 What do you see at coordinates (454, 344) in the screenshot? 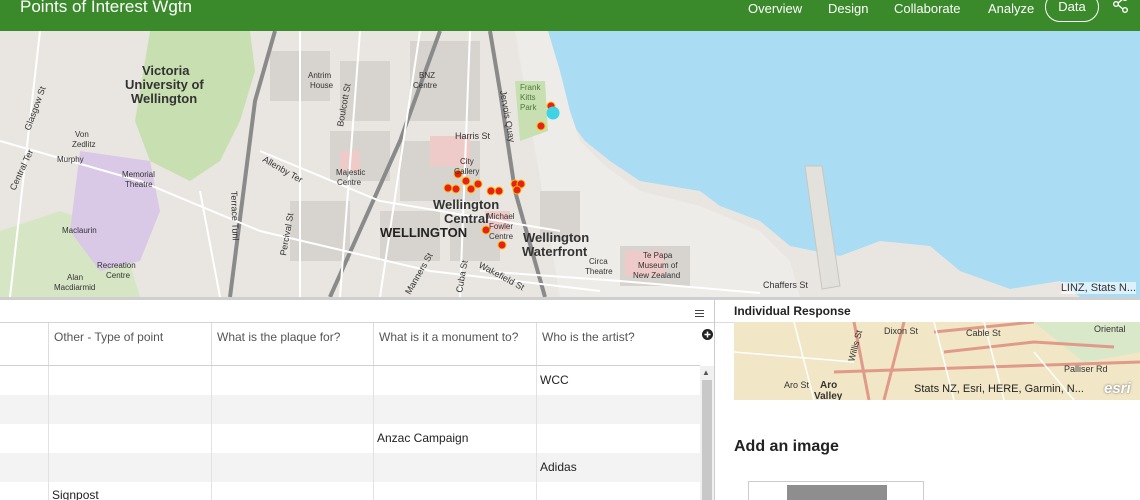
I see `column-header-monument: What is it a monument to?` at bounding box center [454, 344].